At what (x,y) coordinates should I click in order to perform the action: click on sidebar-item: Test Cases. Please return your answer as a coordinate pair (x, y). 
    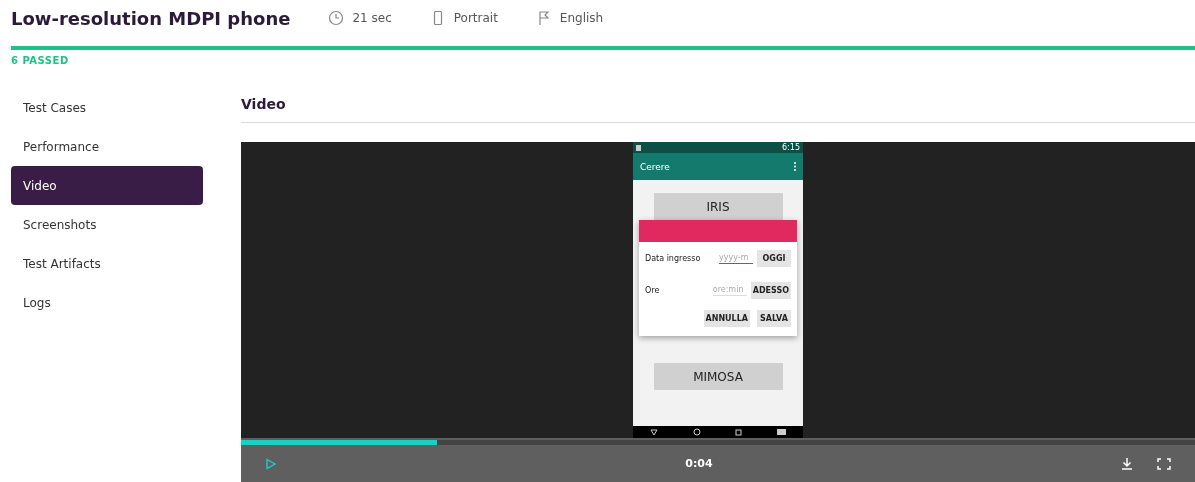
    Looking at the image, I should click on (107, 107).